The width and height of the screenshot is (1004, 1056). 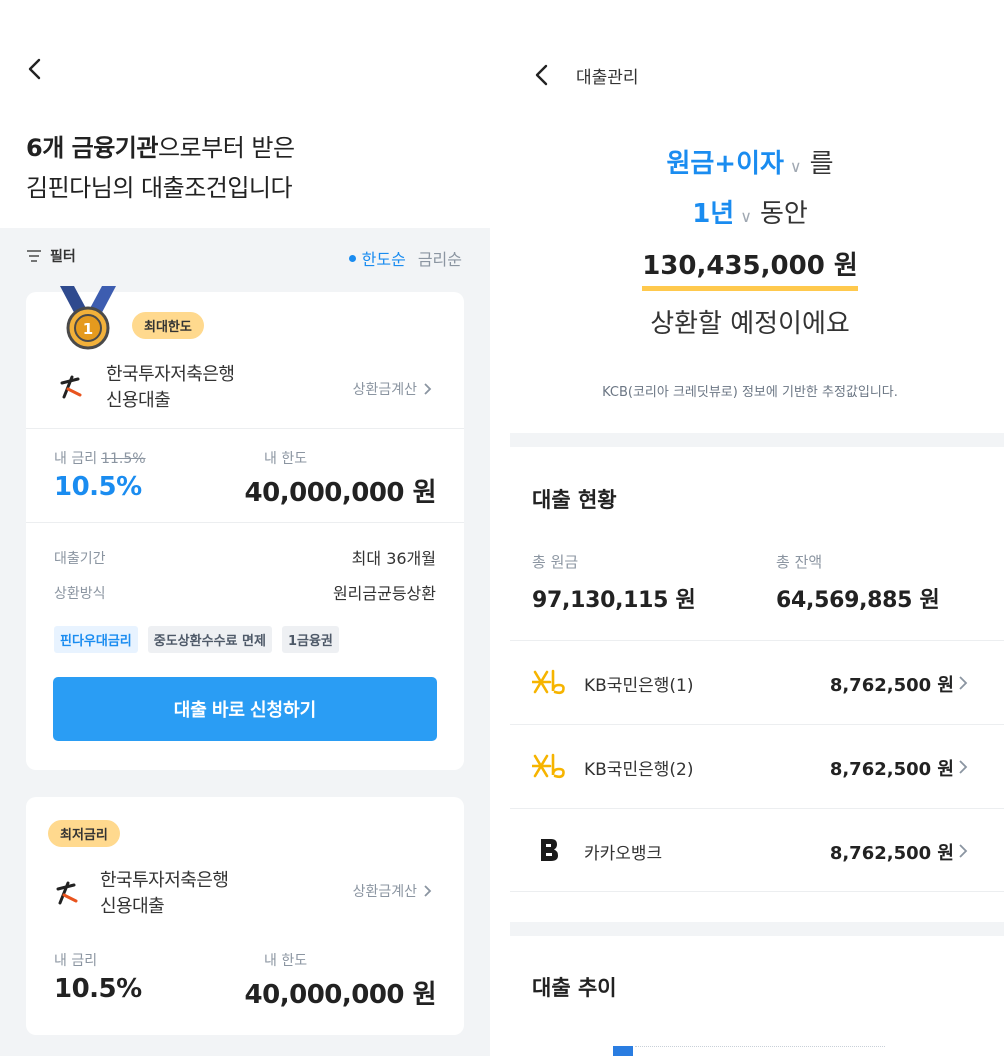 I want to click on repayment-amount-line: 130,435,000 원, so click(x=750, y=269).